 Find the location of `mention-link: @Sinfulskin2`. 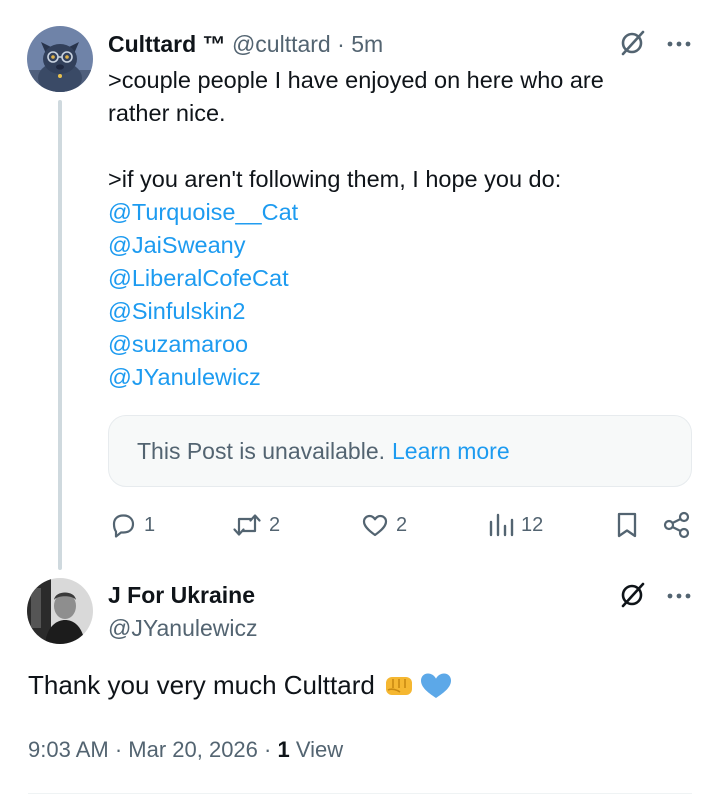

mention-link: @Sinfulskin2 is located at coordinates (400, 311).